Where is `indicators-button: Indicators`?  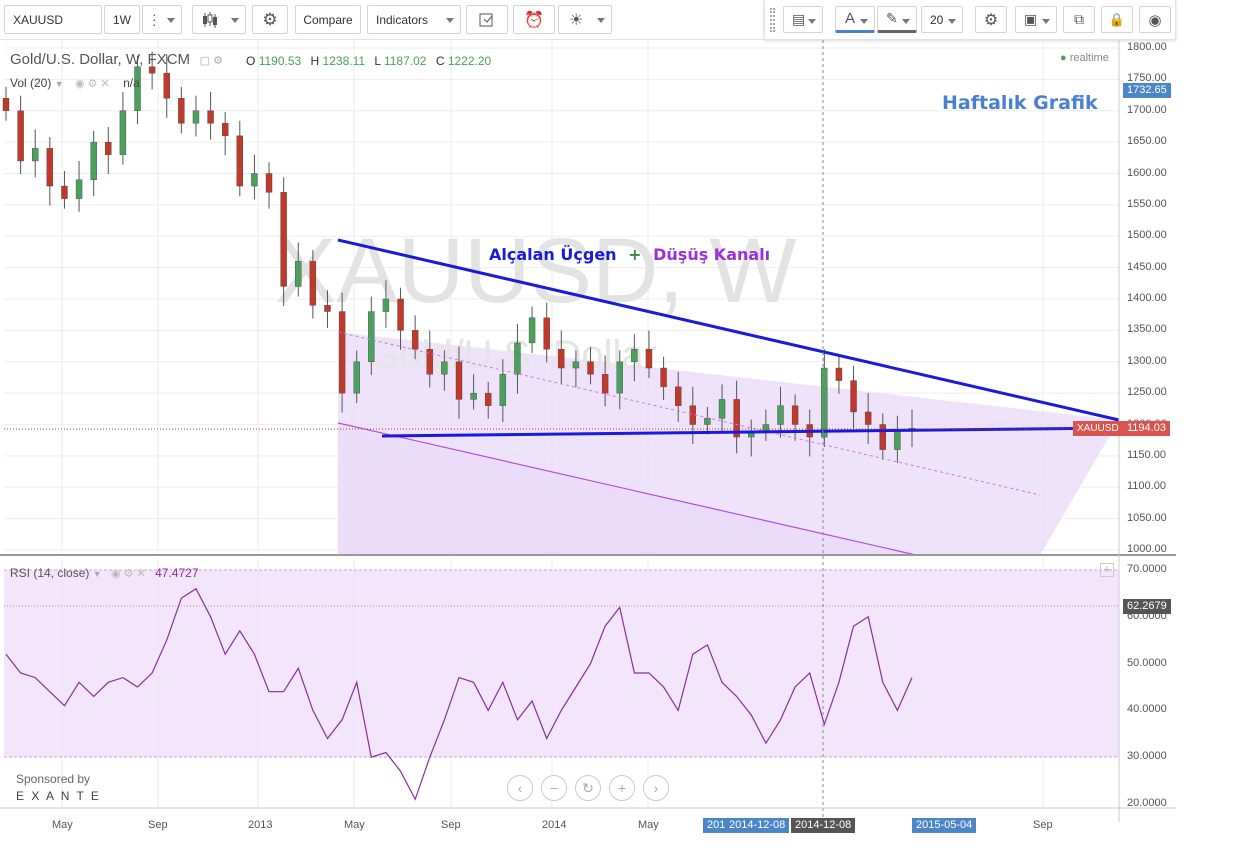
indicators-button: Indicators is located at coordinates (414, 19).